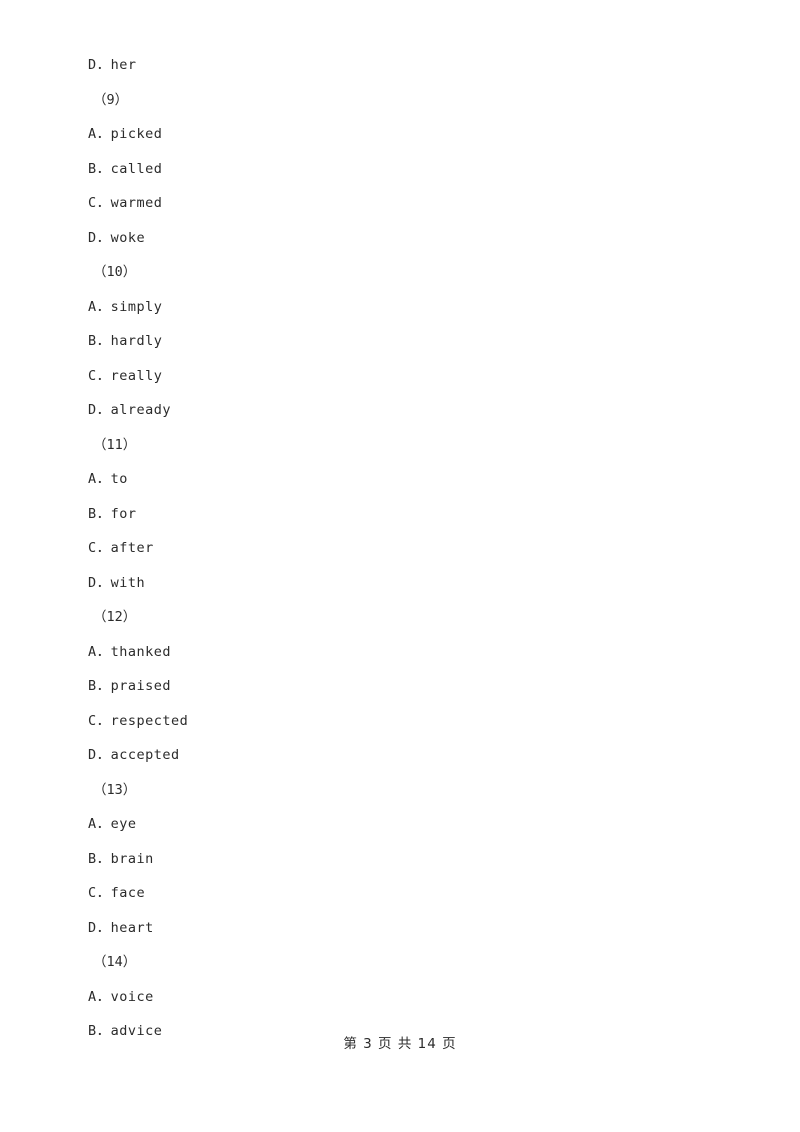 The width and height of the screenshot is (800, 1132). What do you see at coordinates (134, 755) in the screenshot?
I see `answer-option: D．accepted` at bounding box center [134, 755].